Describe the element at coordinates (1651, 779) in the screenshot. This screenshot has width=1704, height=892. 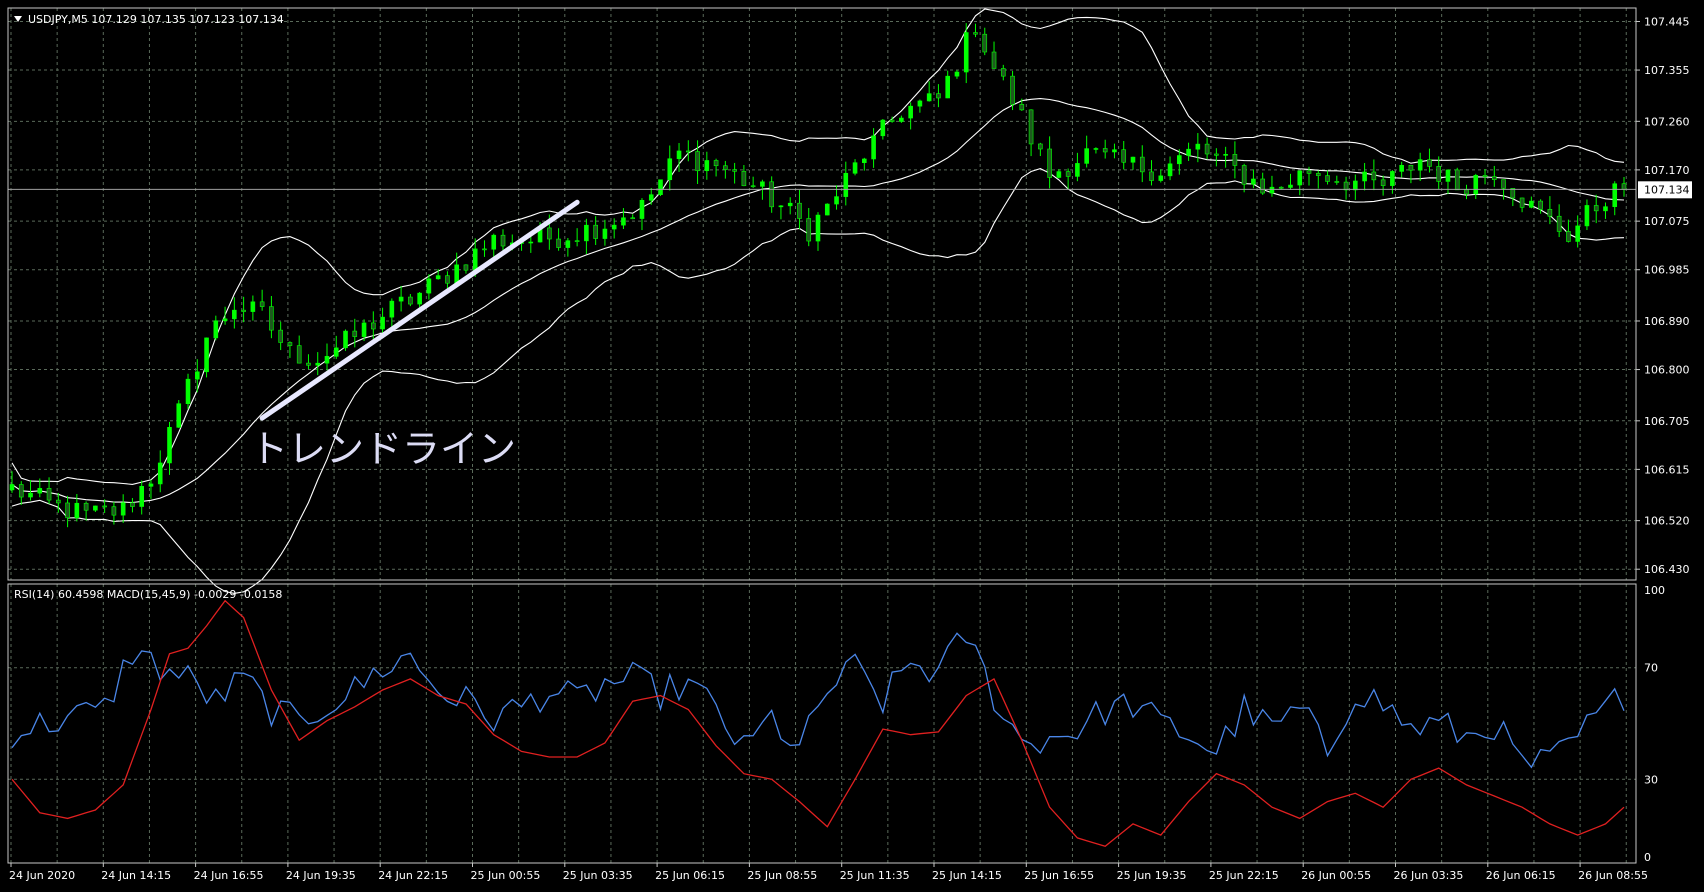
I see `indicator-tick-label: 30` at that location.